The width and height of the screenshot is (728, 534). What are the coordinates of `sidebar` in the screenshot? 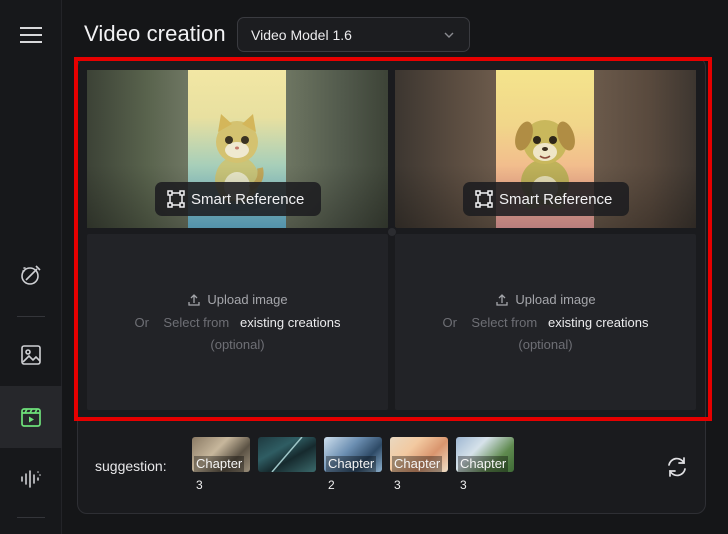 It's located at (31, 267).